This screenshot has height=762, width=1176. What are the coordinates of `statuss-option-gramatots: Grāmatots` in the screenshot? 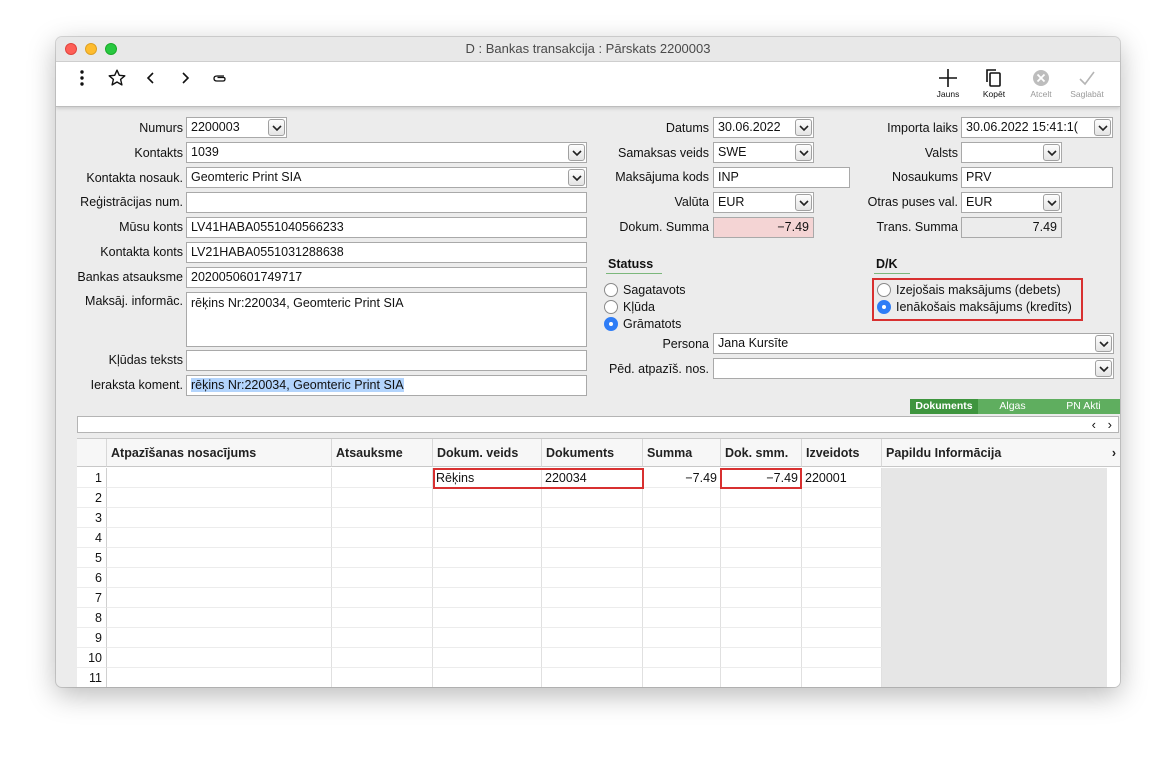 It's located at (642, 324).